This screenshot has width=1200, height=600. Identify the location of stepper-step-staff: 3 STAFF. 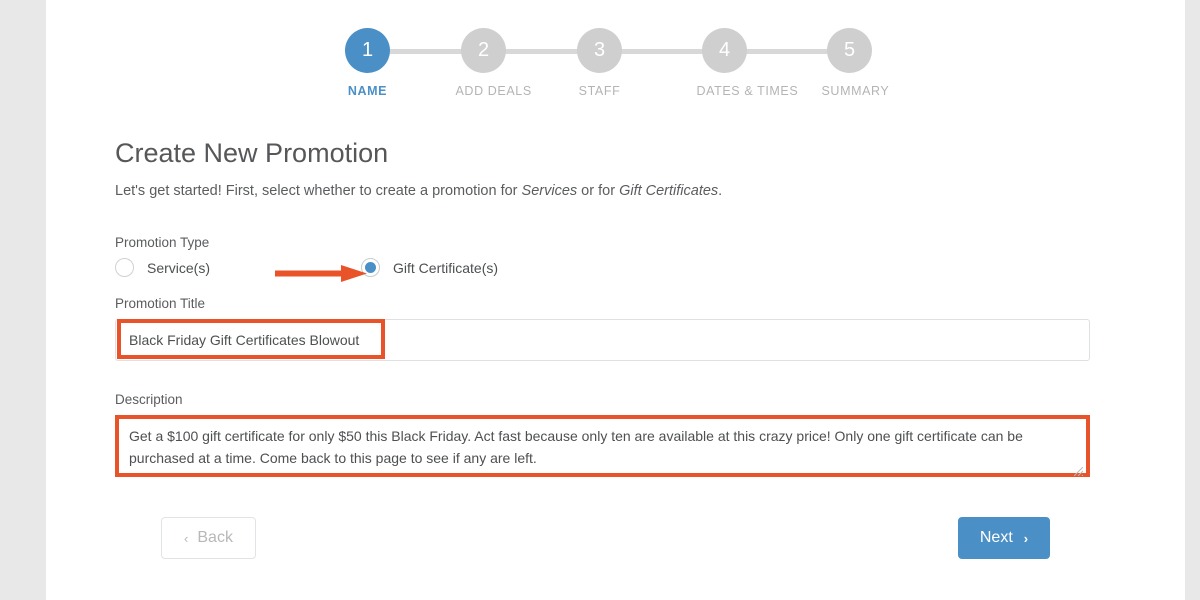
(600, 63).